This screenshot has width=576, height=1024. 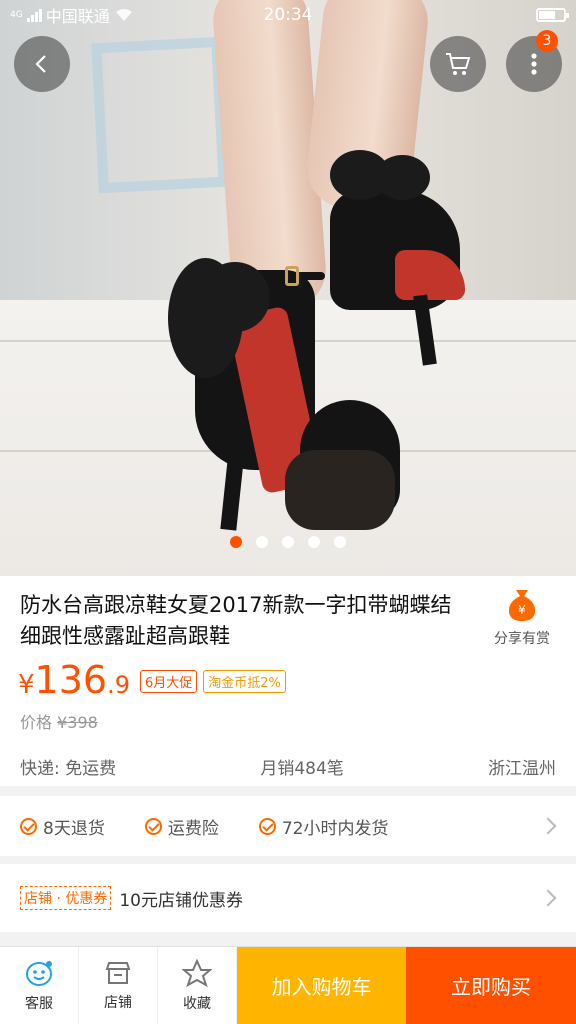 What do you see at coordinates (39, 973) in the screenshot?
I see `customer-service-icon` at bounding box center [39, 973].